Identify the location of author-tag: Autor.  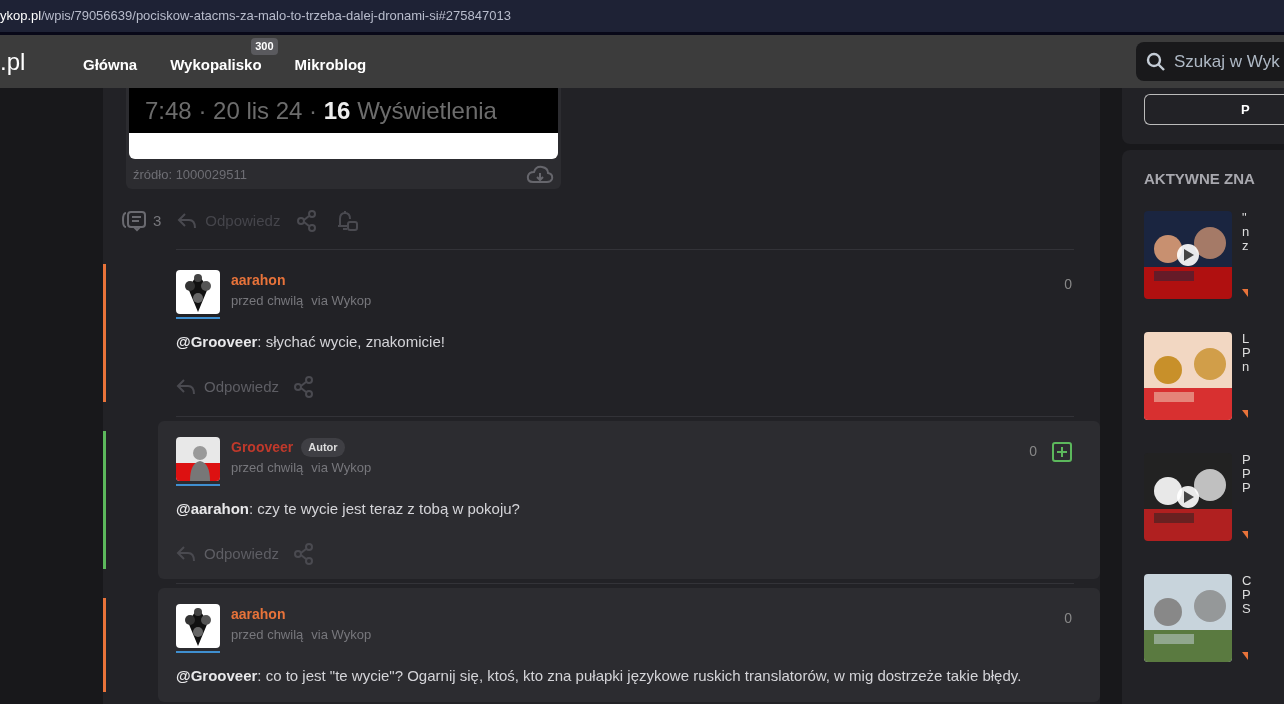
(323, 447).